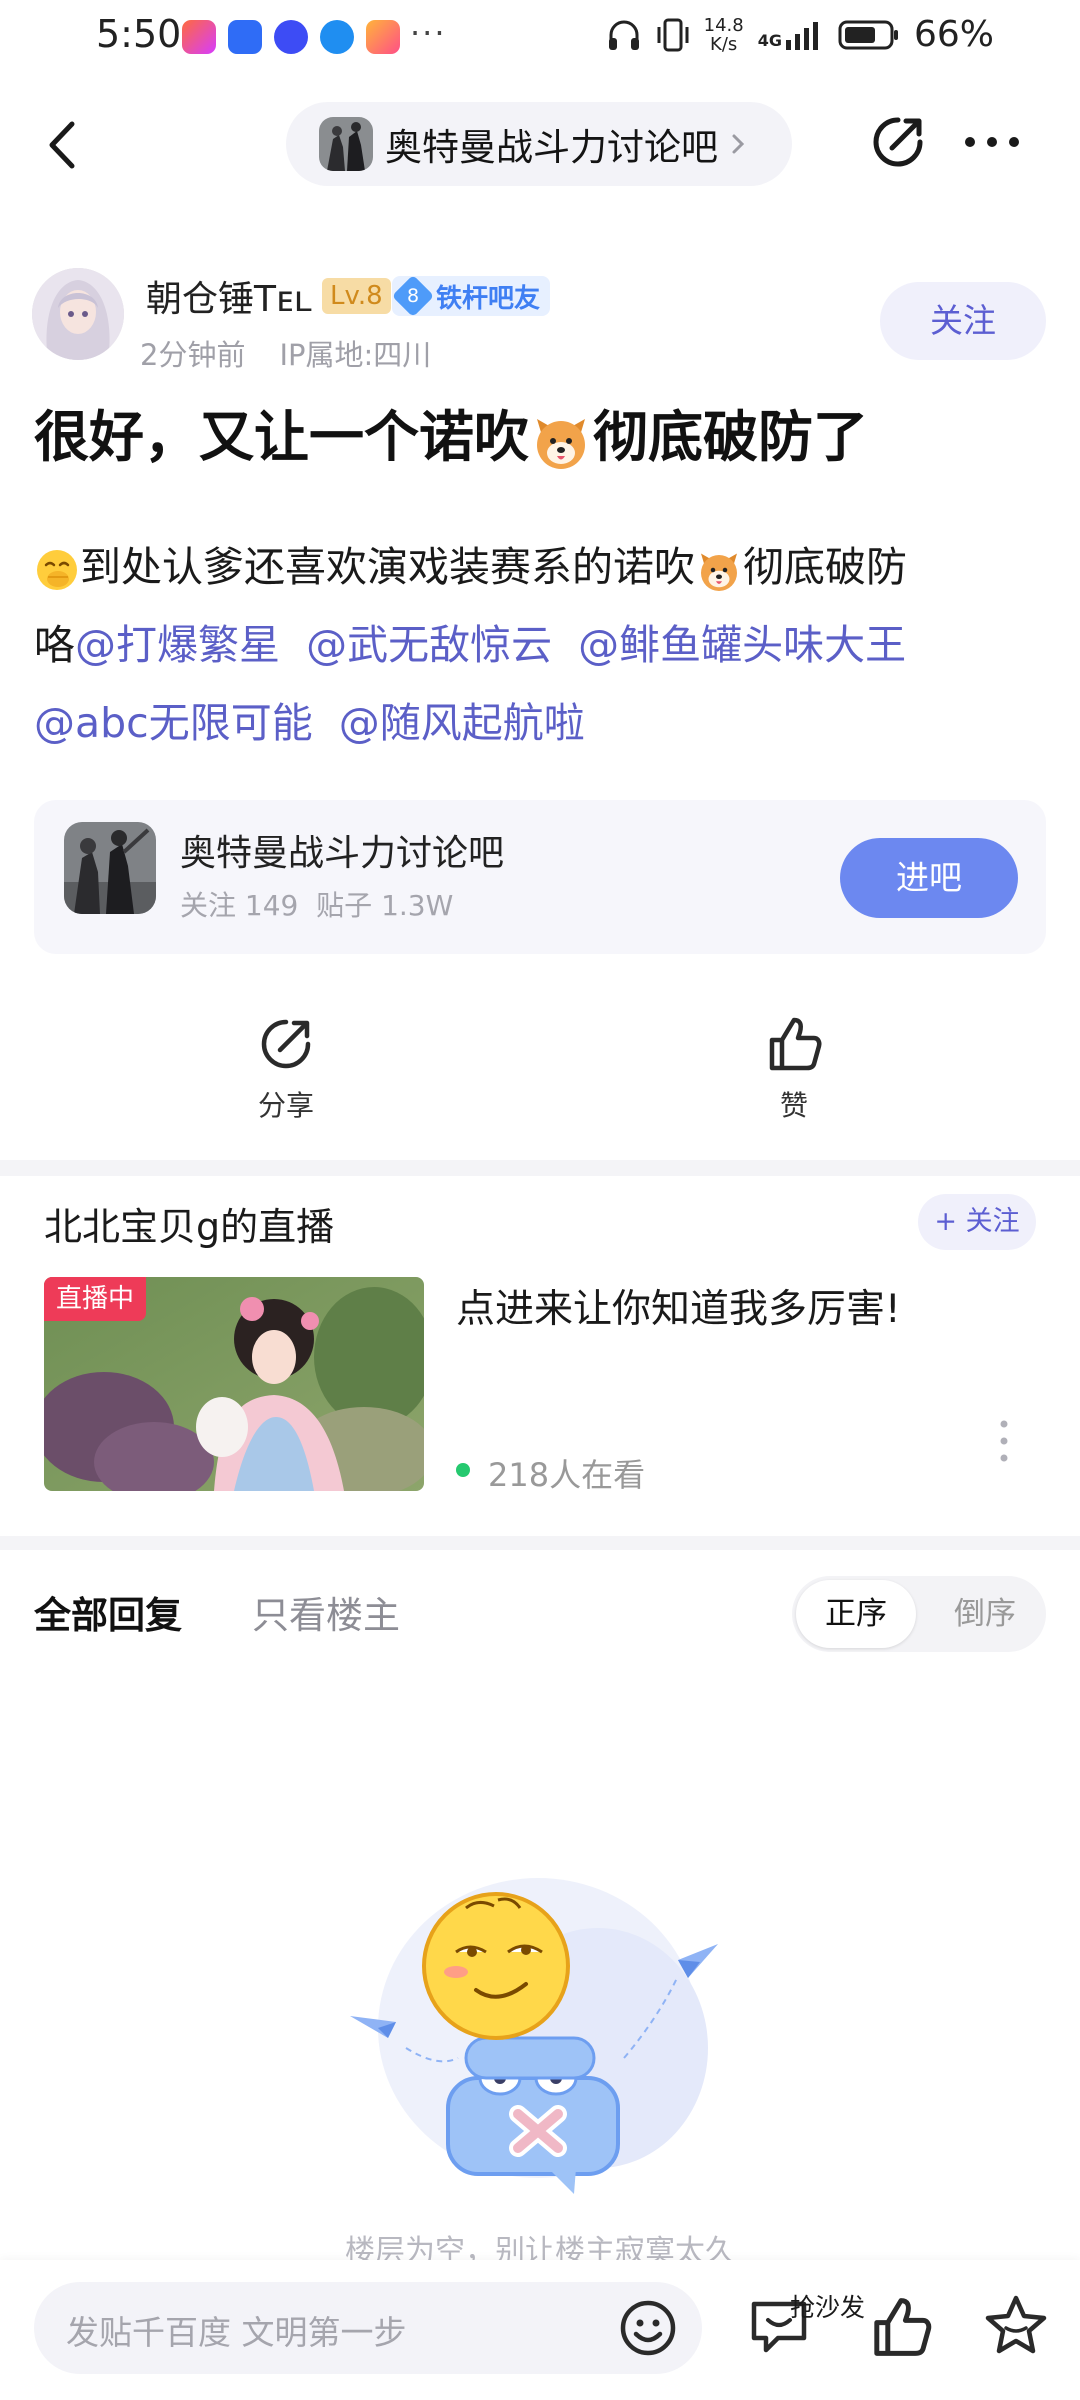  I want to click on enter-forum-button: 进吧, so click(929, 878).